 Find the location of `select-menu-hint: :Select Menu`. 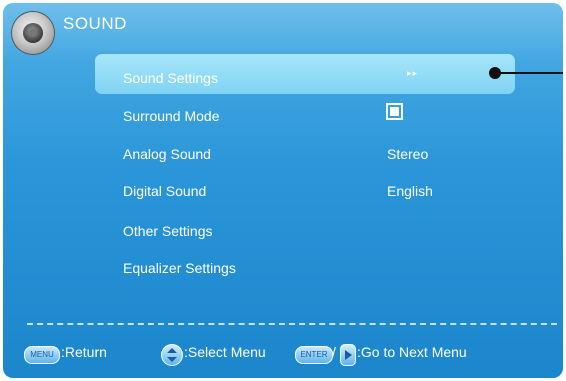

select-menu-hint: :Select Menu is located at coordinates (225, 352).